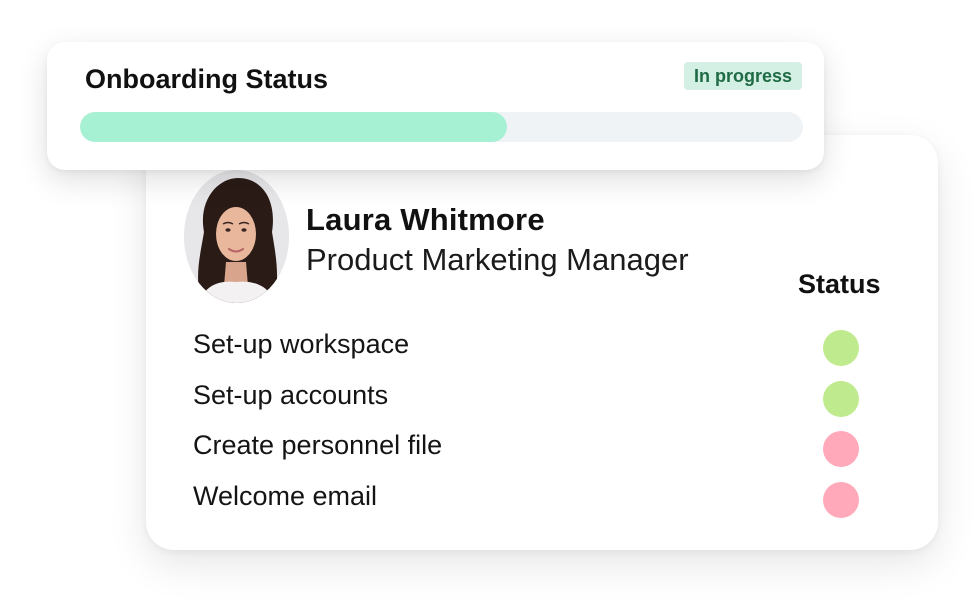 The height and width of the screenshot is (611, 979). Describe the element at coordinates (206, 79) in the screenshot. I see `onboarding-status-title: Onboarding Status` at that location.